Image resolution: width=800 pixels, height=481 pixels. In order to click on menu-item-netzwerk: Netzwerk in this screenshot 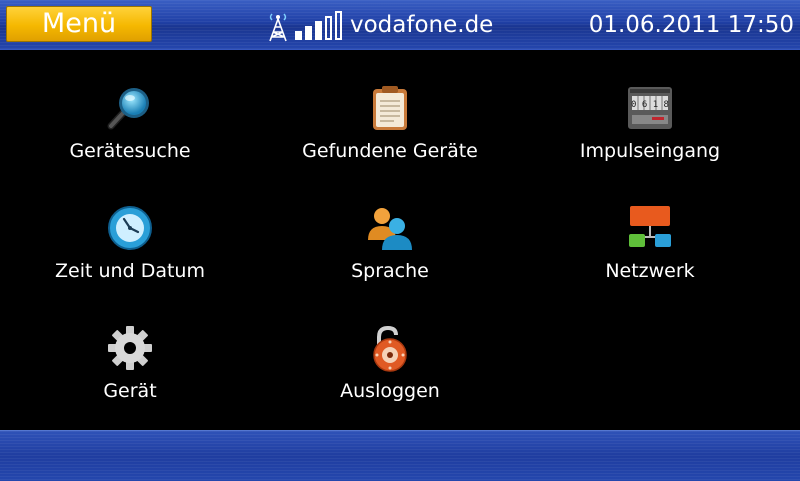, I will do `click(650, 226)`.